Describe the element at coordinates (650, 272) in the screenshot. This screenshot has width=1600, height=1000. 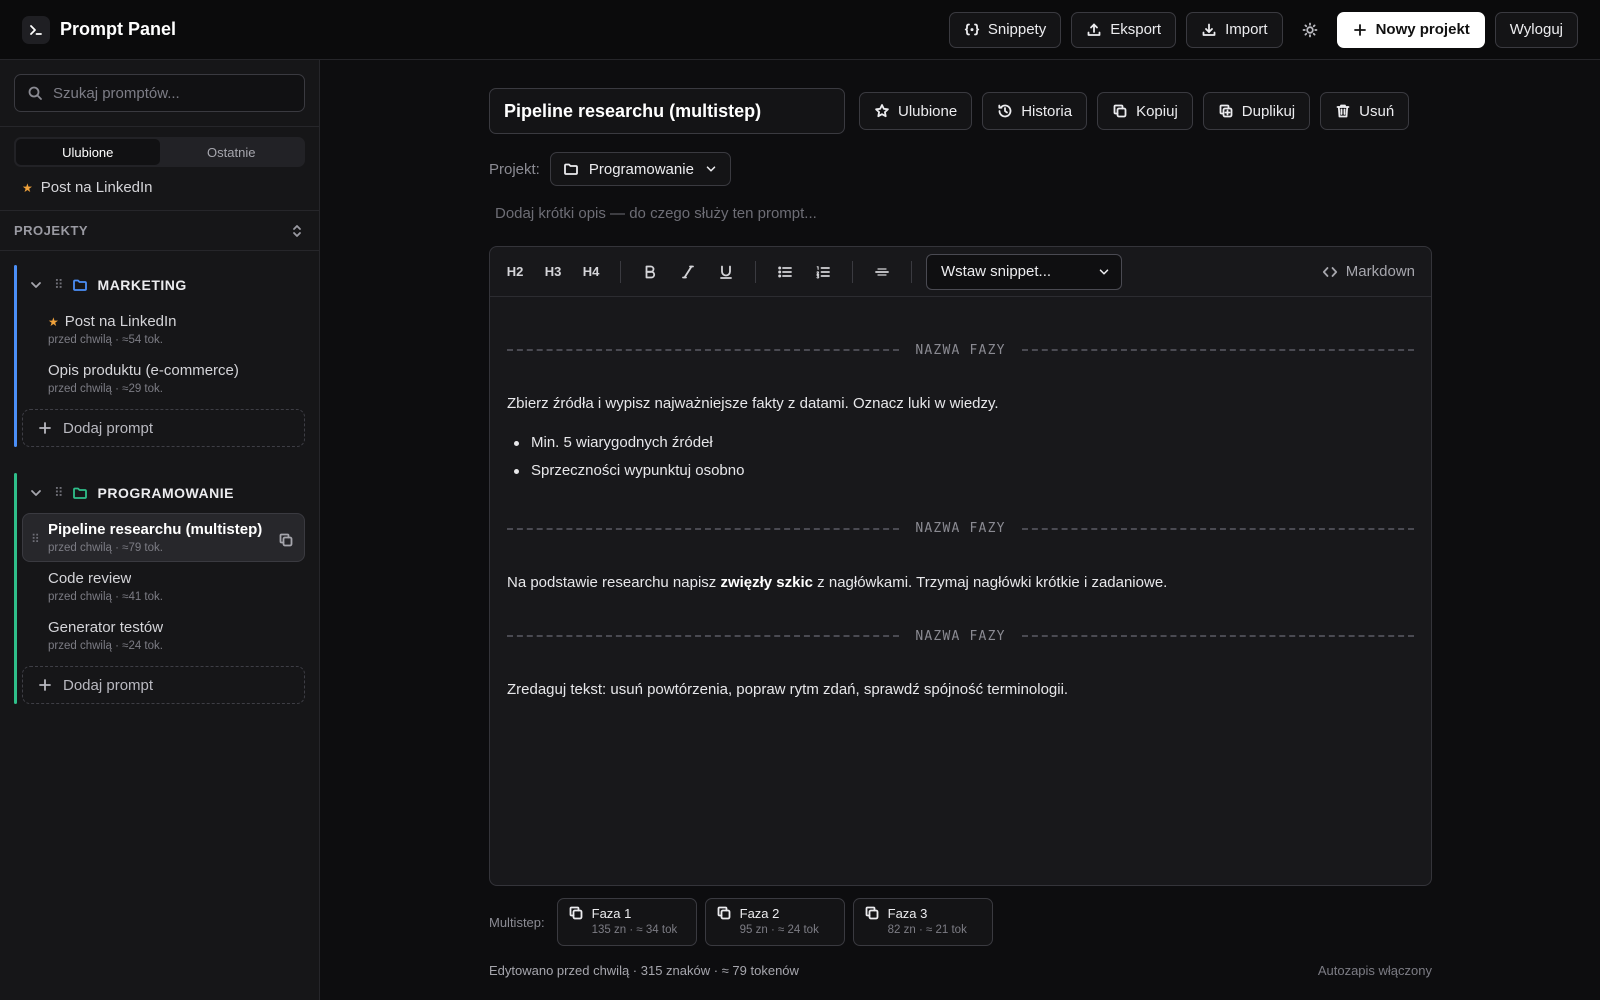
I see `bold-icon` at that location.